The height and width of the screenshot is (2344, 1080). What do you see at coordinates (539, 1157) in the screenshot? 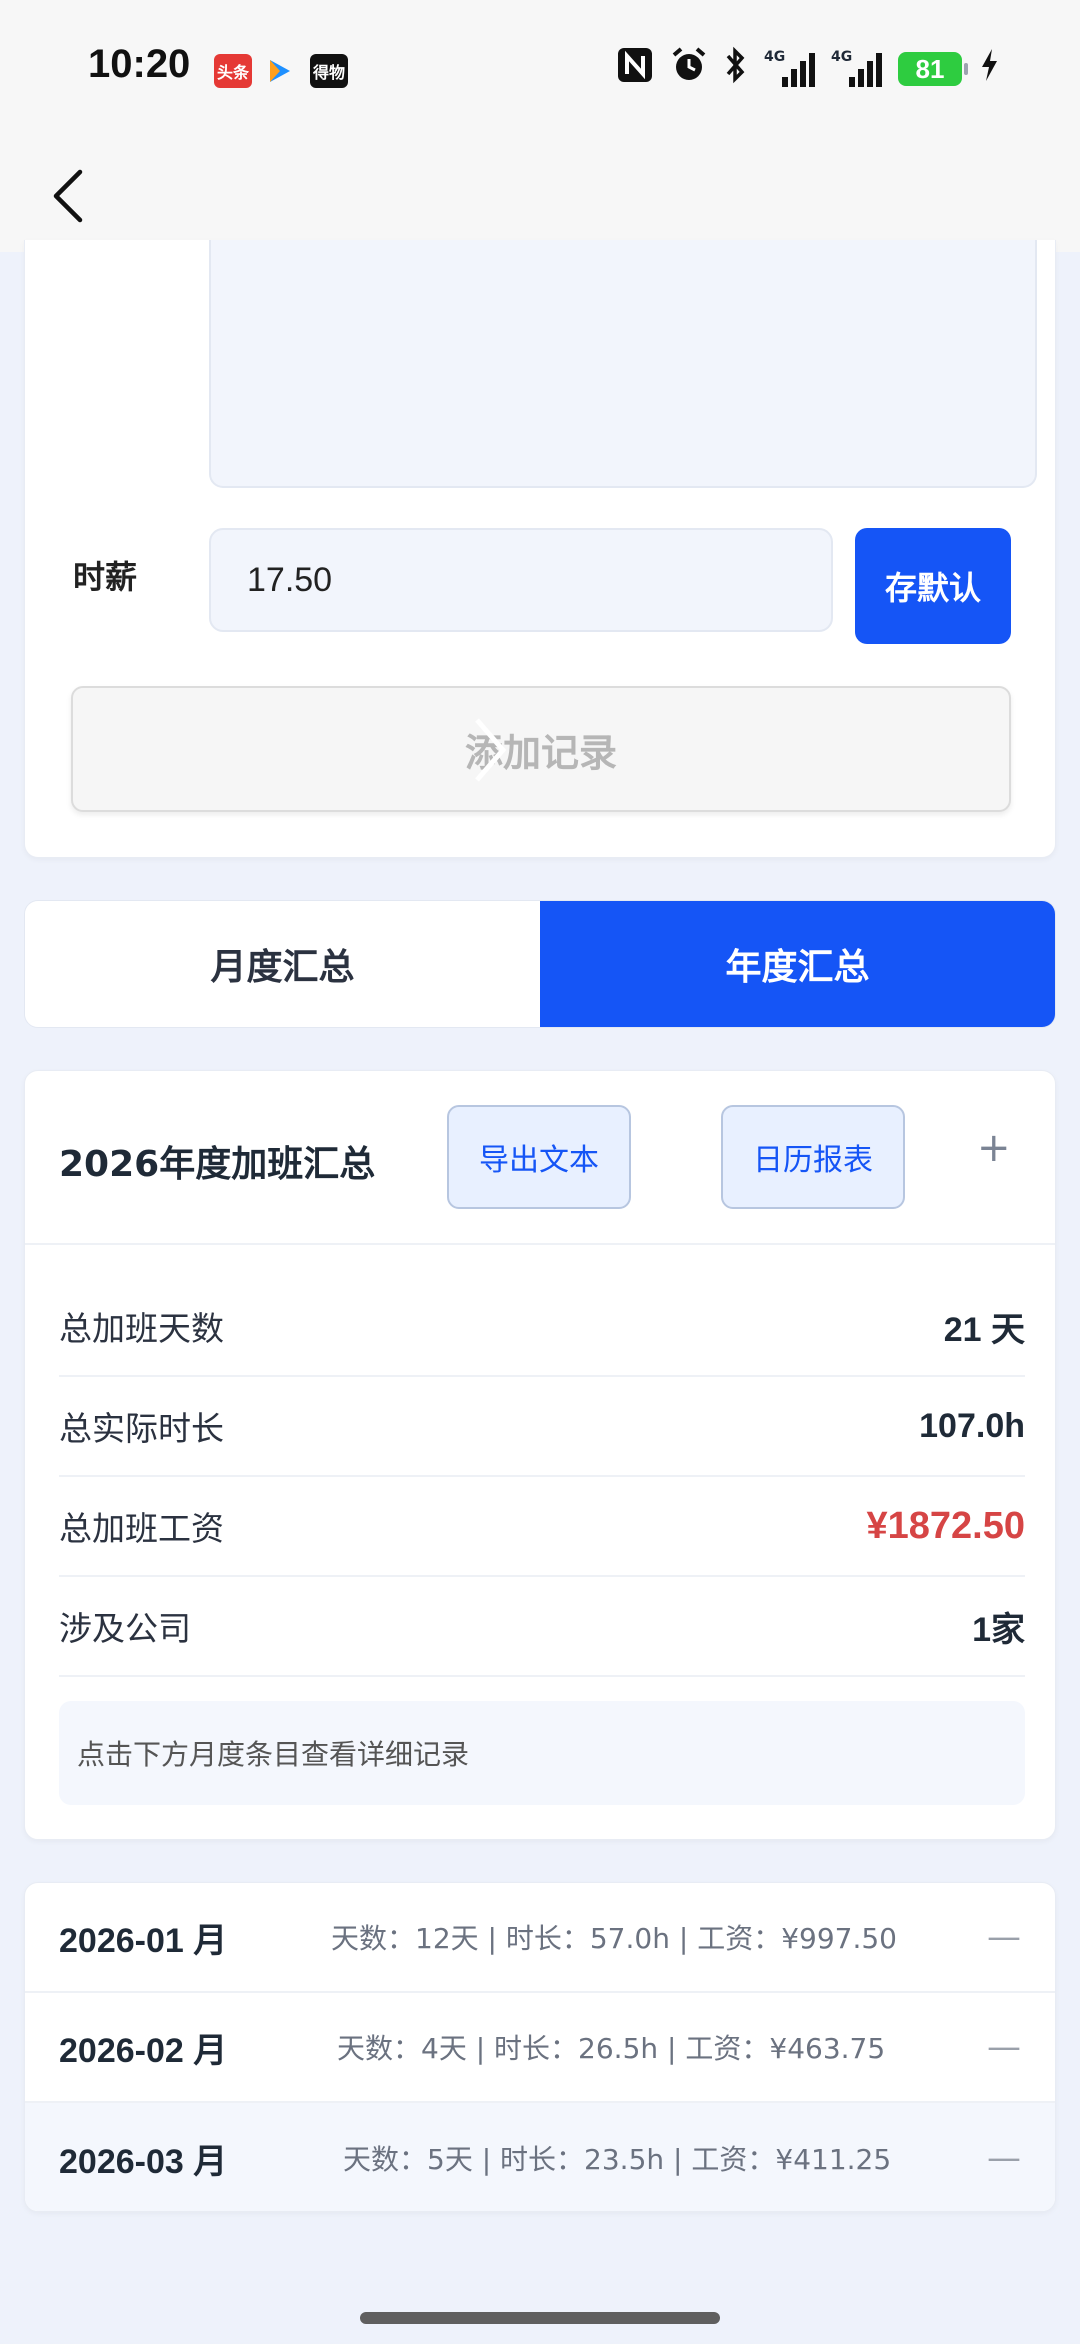
I see `export-text-button: 导出文本` at bounding box center [539, 1157].